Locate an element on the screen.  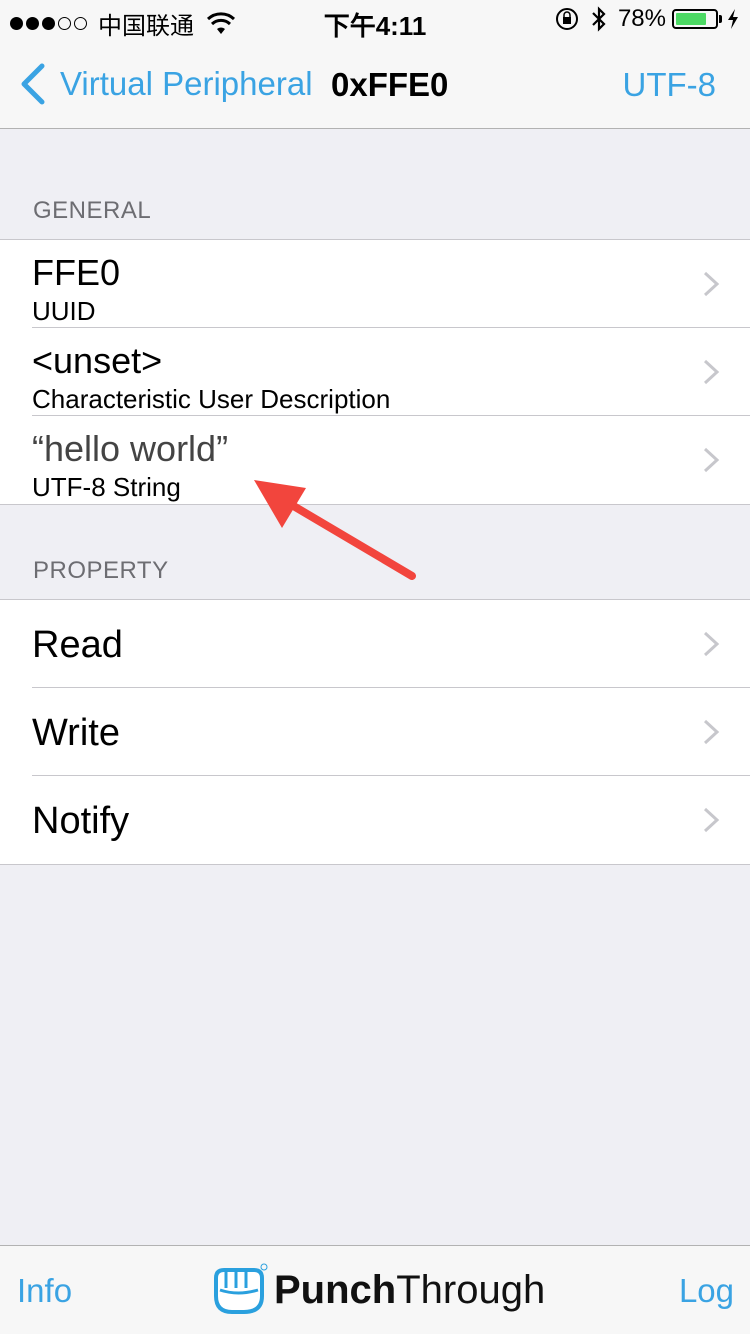
brand-name: PunchThrough is located at coordinates (409, 1290).